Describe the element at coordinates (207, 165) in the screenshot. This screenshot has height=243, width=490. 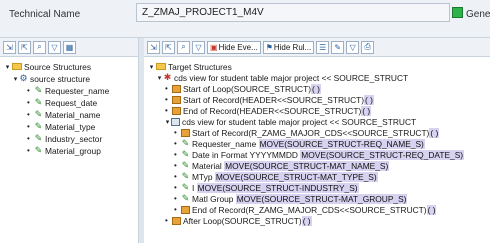
I see `field-label: Material` at that location.